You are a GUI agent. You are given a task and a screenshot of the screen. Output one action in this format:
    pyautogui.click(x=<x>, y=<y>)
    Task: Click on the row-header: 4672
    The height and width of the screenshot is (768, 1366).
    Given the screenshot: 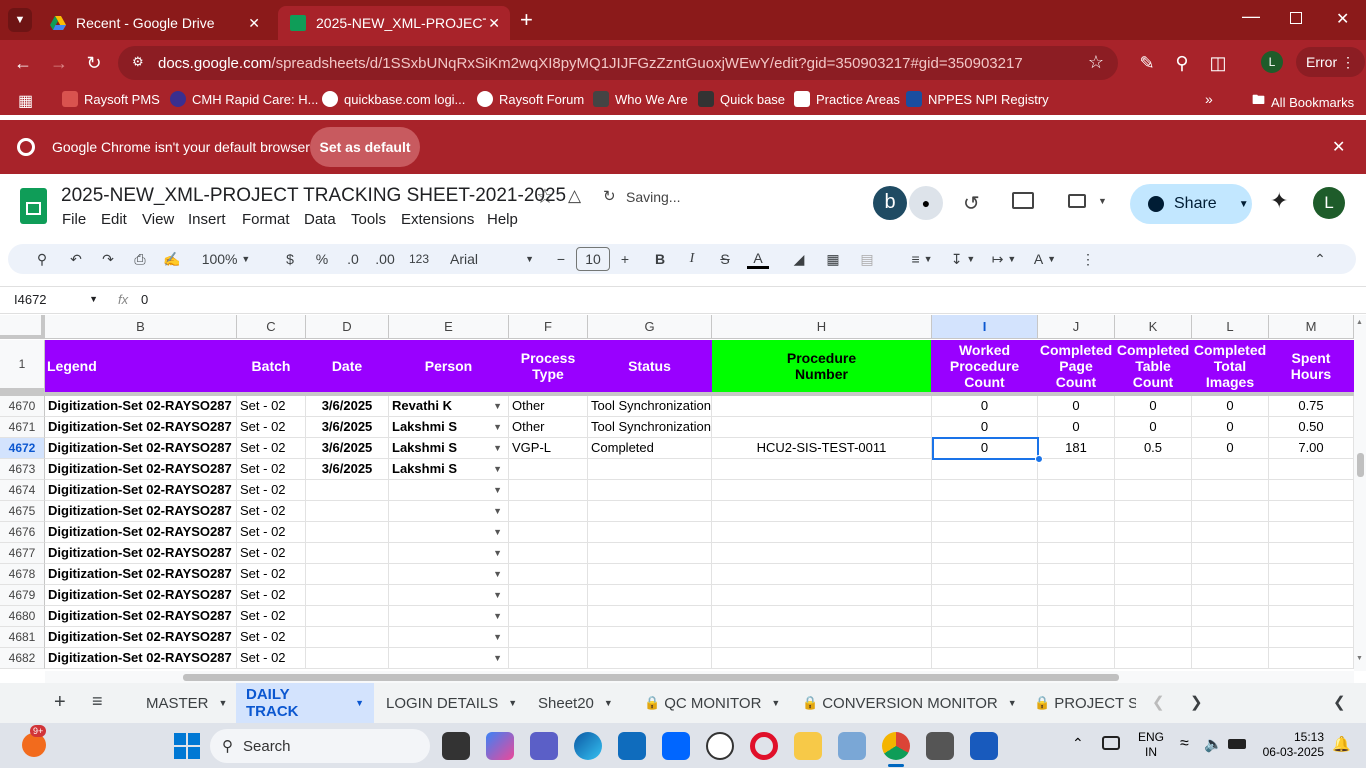 What is the action you would take?
    pyautogui.click(x=22, y=448)
    